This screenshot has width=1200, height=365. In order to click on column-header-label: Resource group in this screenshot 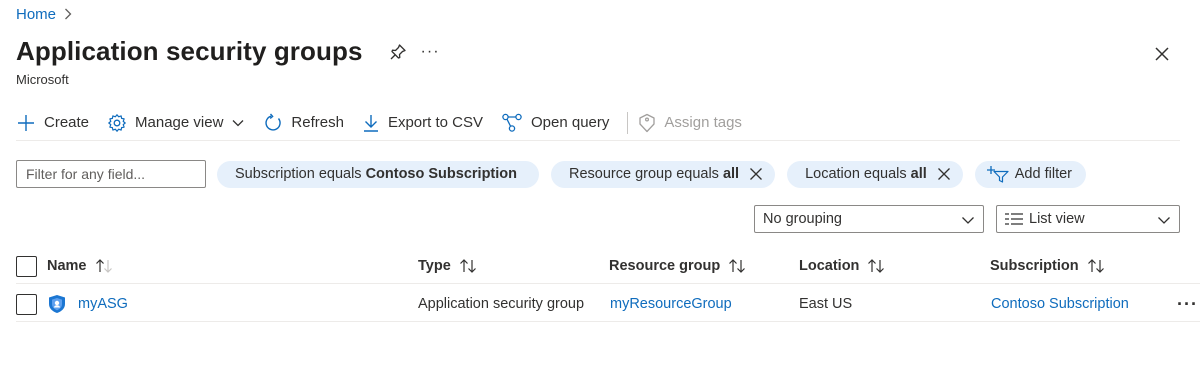, I will do `click(665, 266)`.